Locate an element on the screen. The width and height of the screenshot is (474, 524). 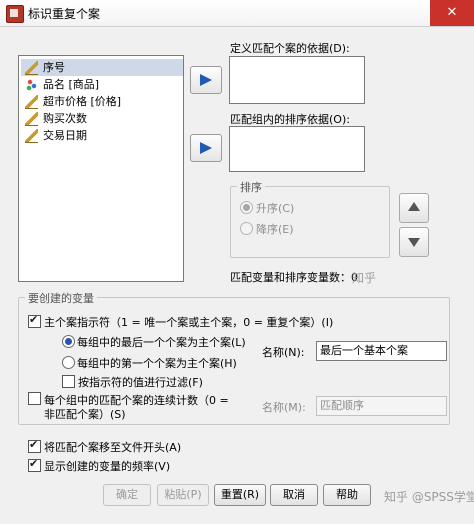
move-to-match-button is located at coordinates (206, 80).